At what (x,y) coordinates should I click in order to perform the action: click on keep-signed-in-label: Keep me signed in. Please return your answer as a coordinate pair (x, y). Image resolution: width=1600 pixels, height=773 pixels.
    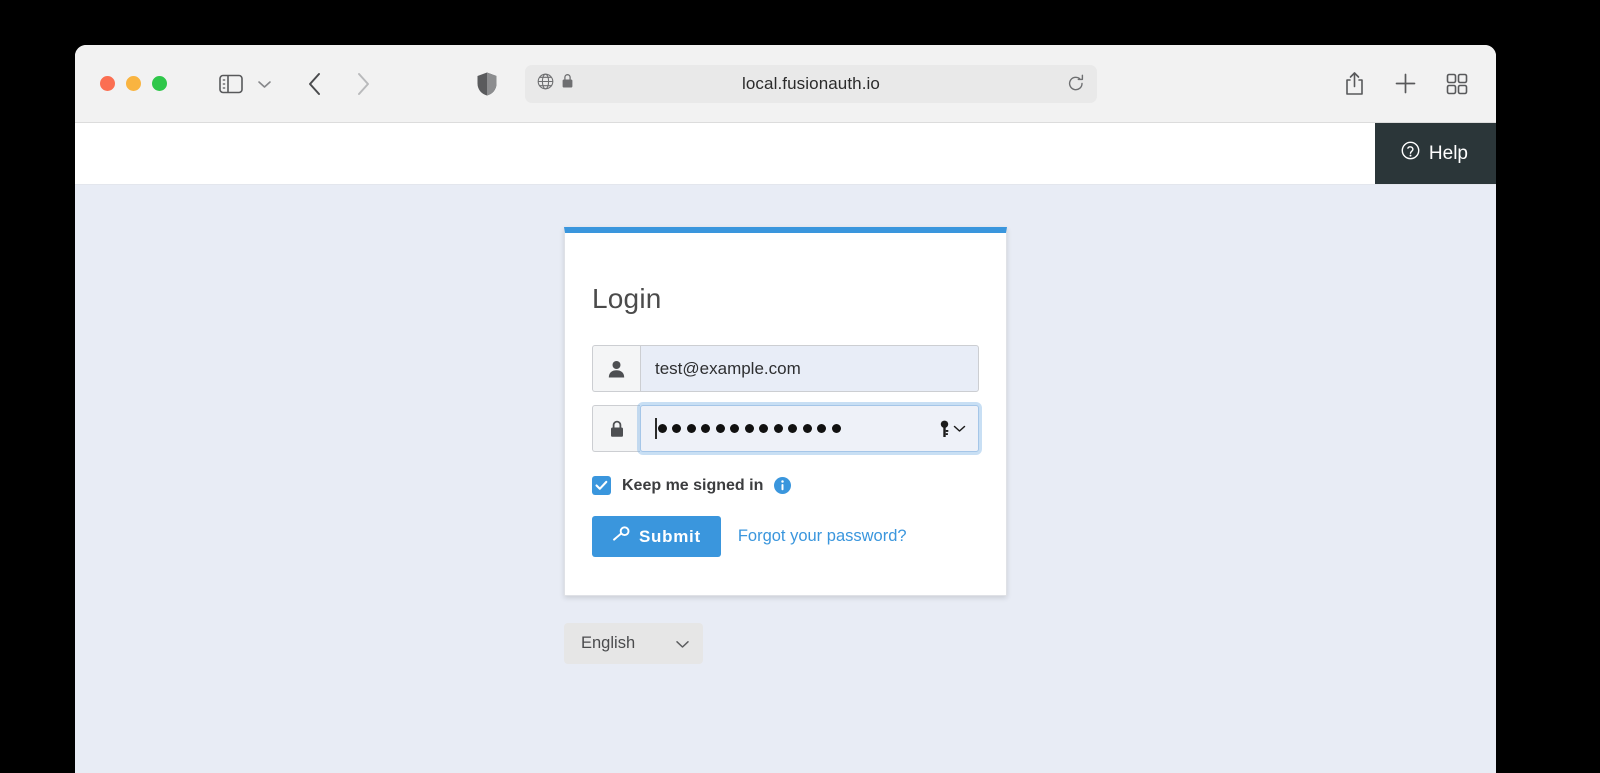
    Looking at the image, I should click on (693, 485).